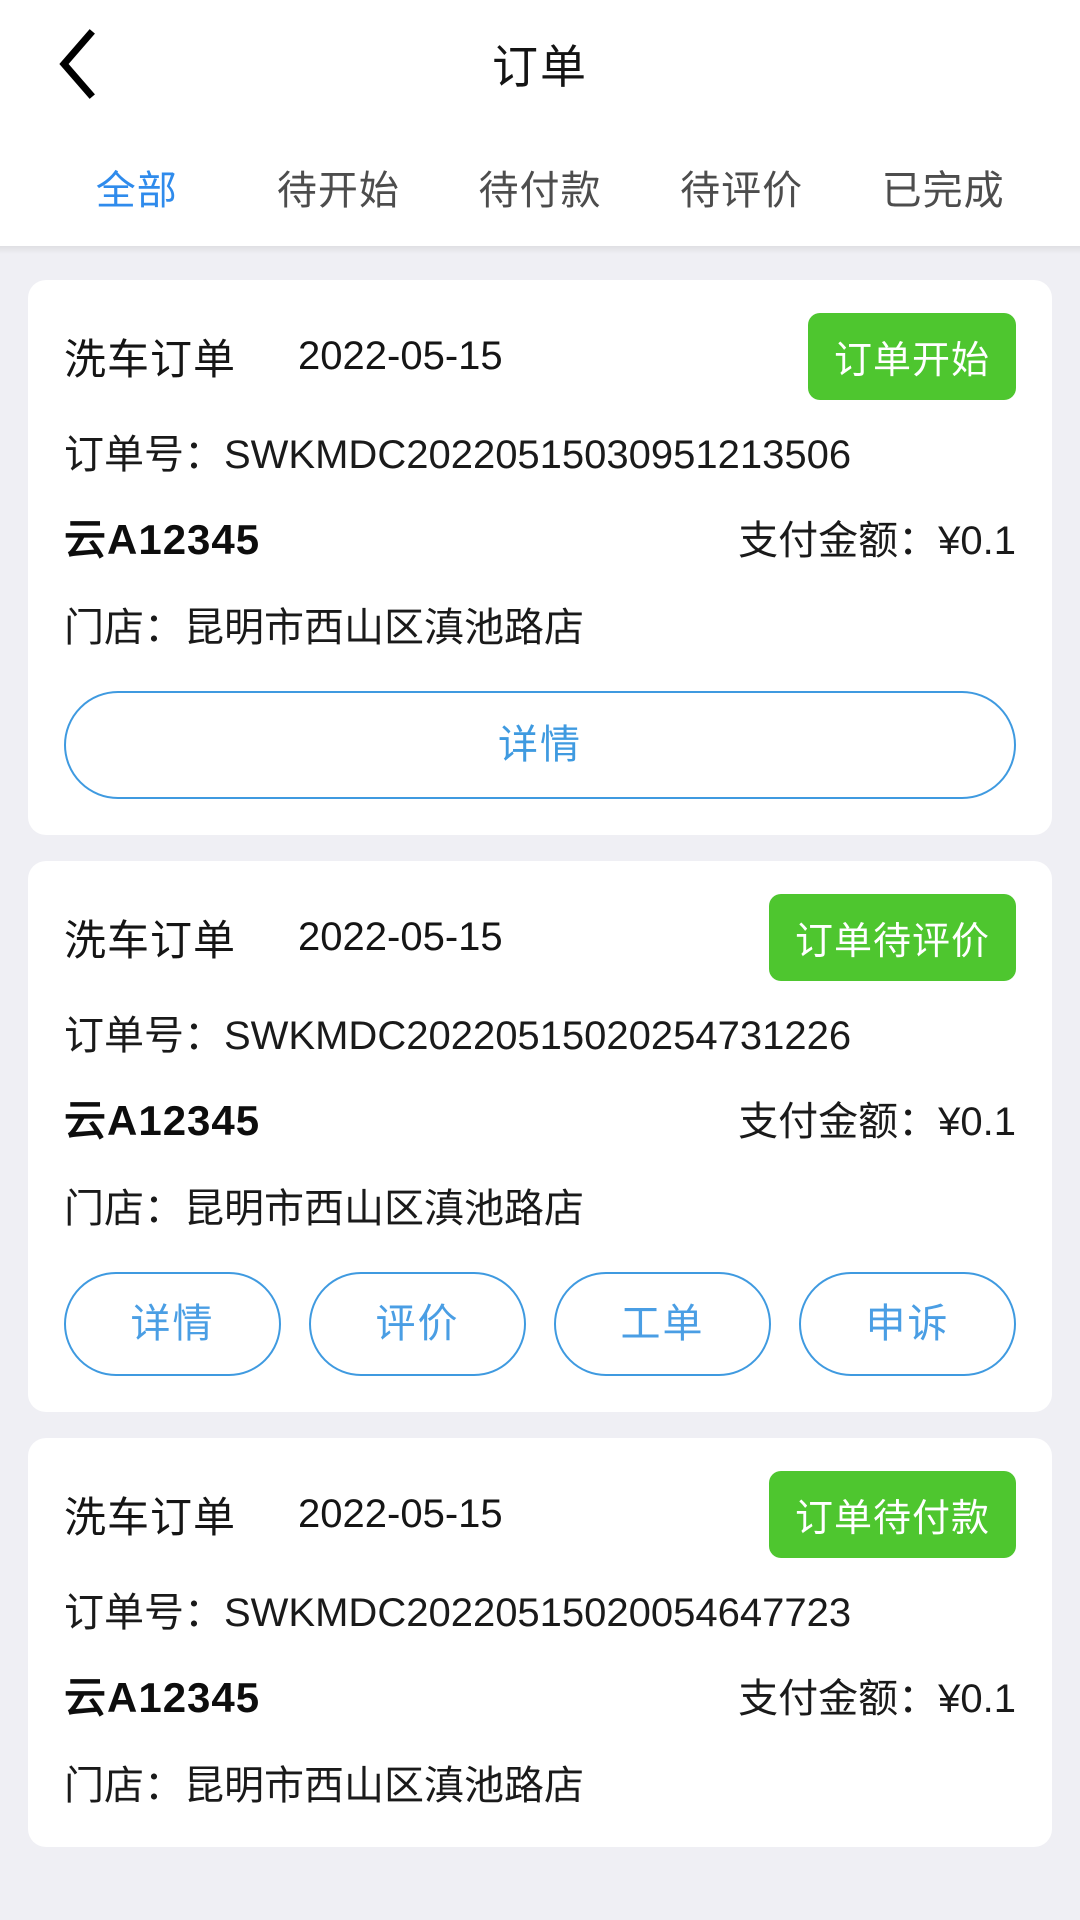 Image resolution: width=1080 pixels, height=1920 pixels. I want to click on tab-completed: 已完成, so click(943, 187).